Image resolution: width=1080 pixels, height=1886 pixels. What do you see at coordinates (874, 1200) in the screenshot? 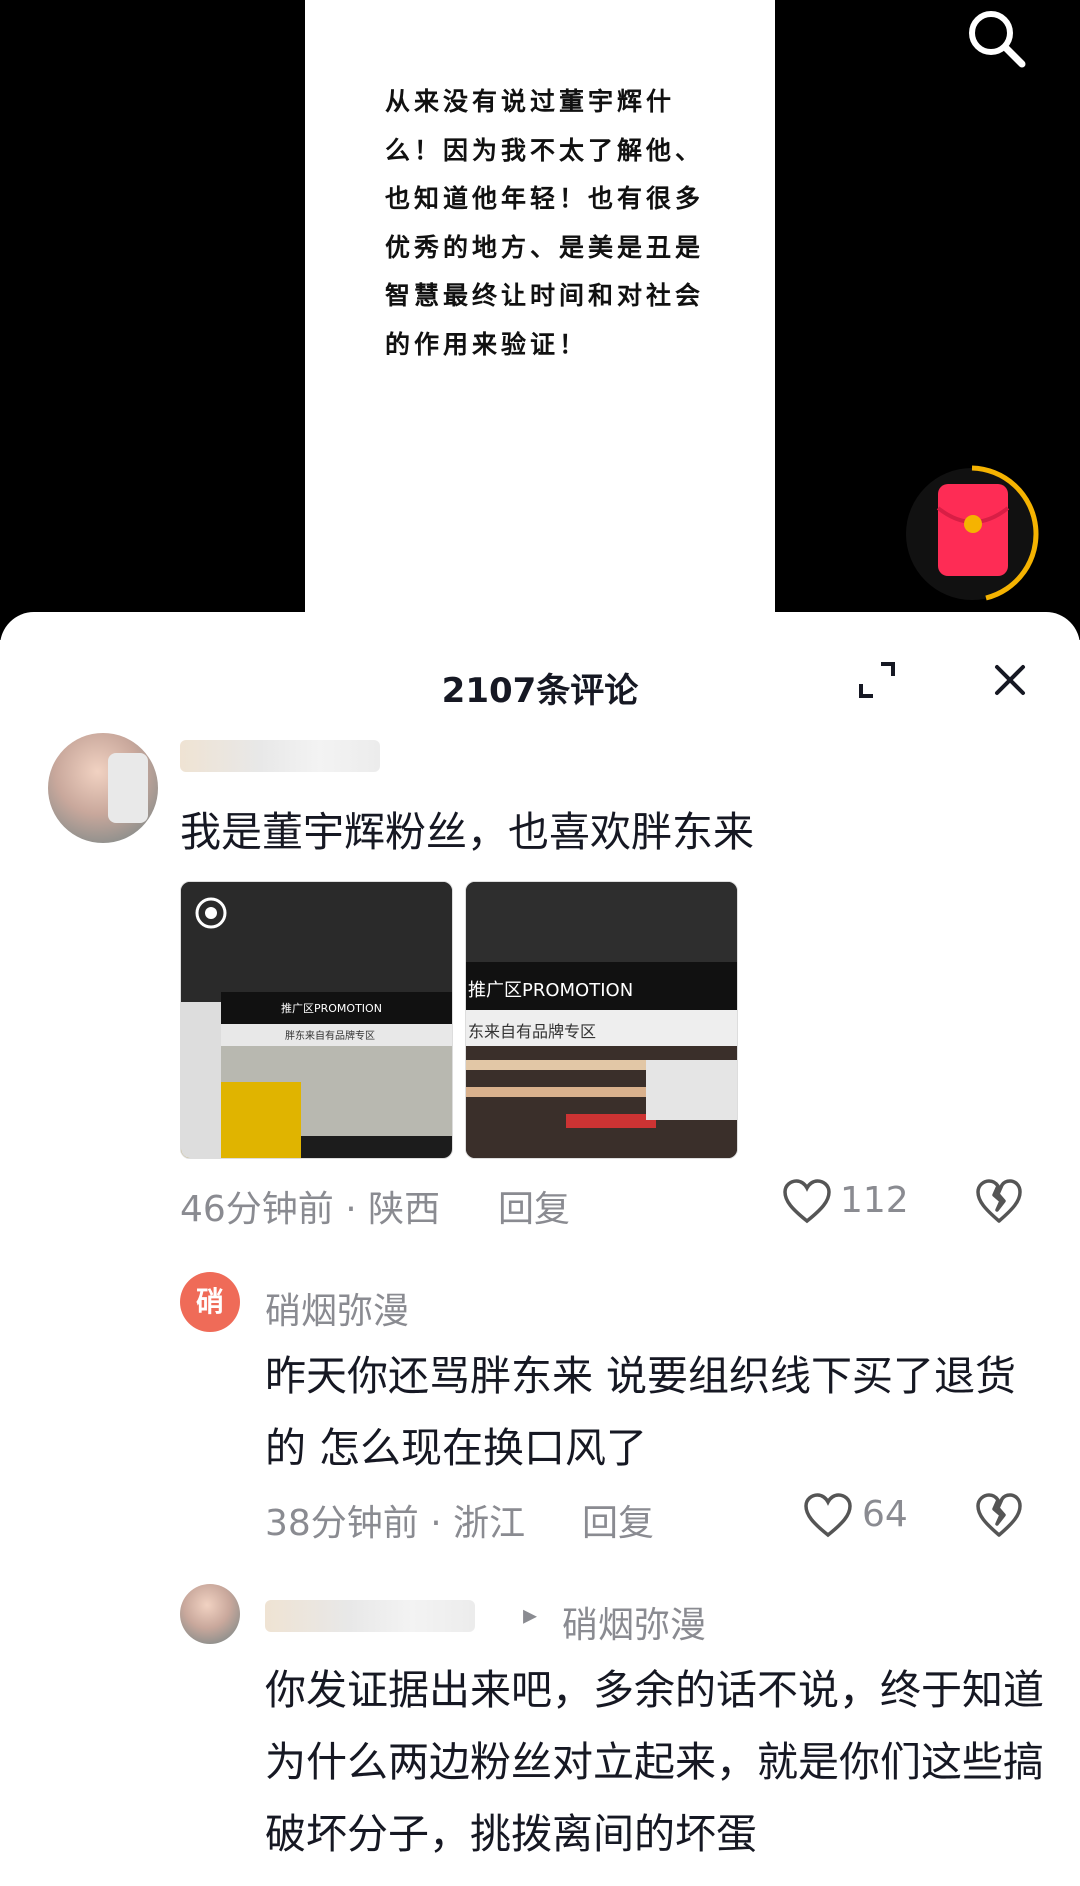
I see `like-count: 112` at bounding box center [874, 1200].